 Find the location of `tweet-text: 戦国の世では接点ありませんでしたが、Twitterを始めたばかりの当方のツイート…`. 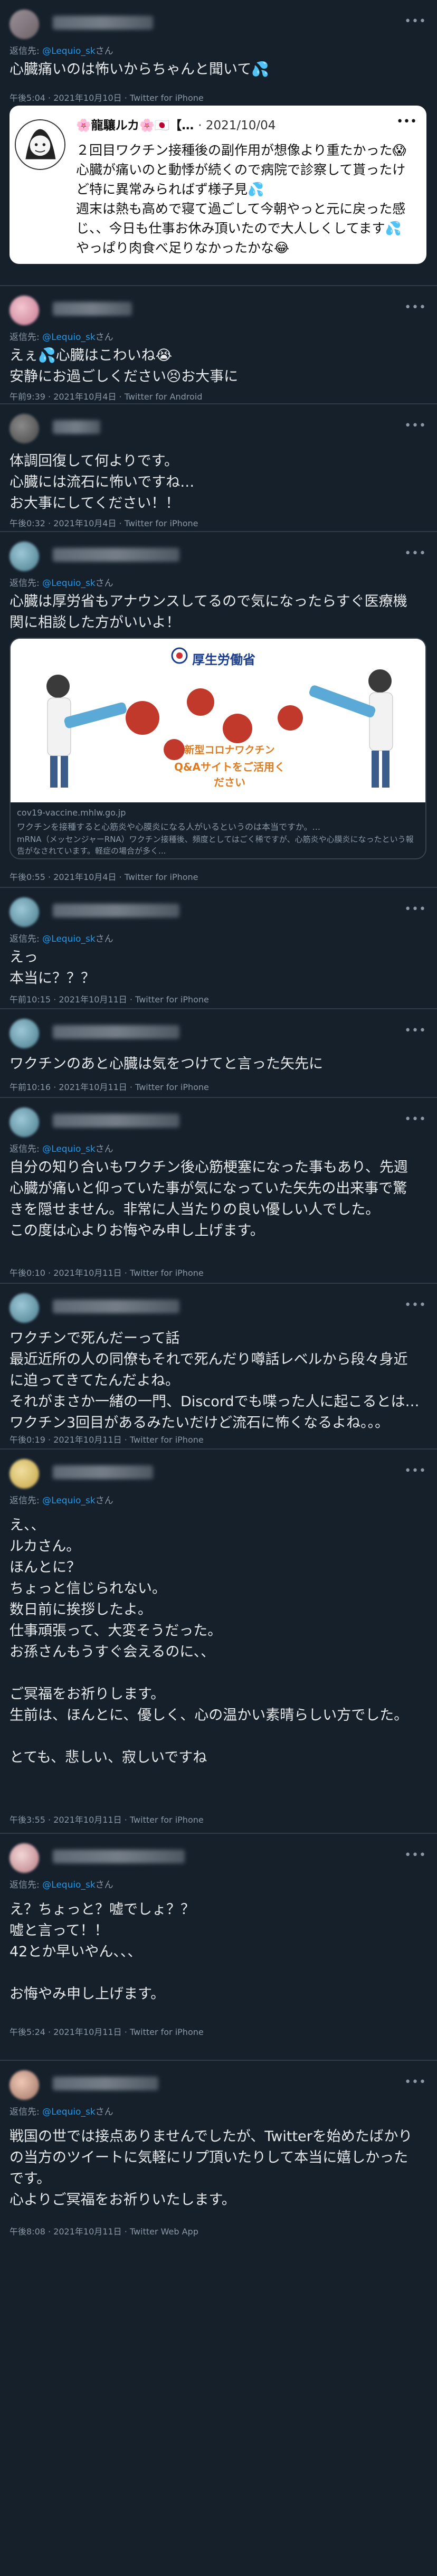

tweet-text: 戦国の世では接点ありませんでしたが、Twitterを始めたばかりの当方のツイート… is located at coordinates (211, 2168).